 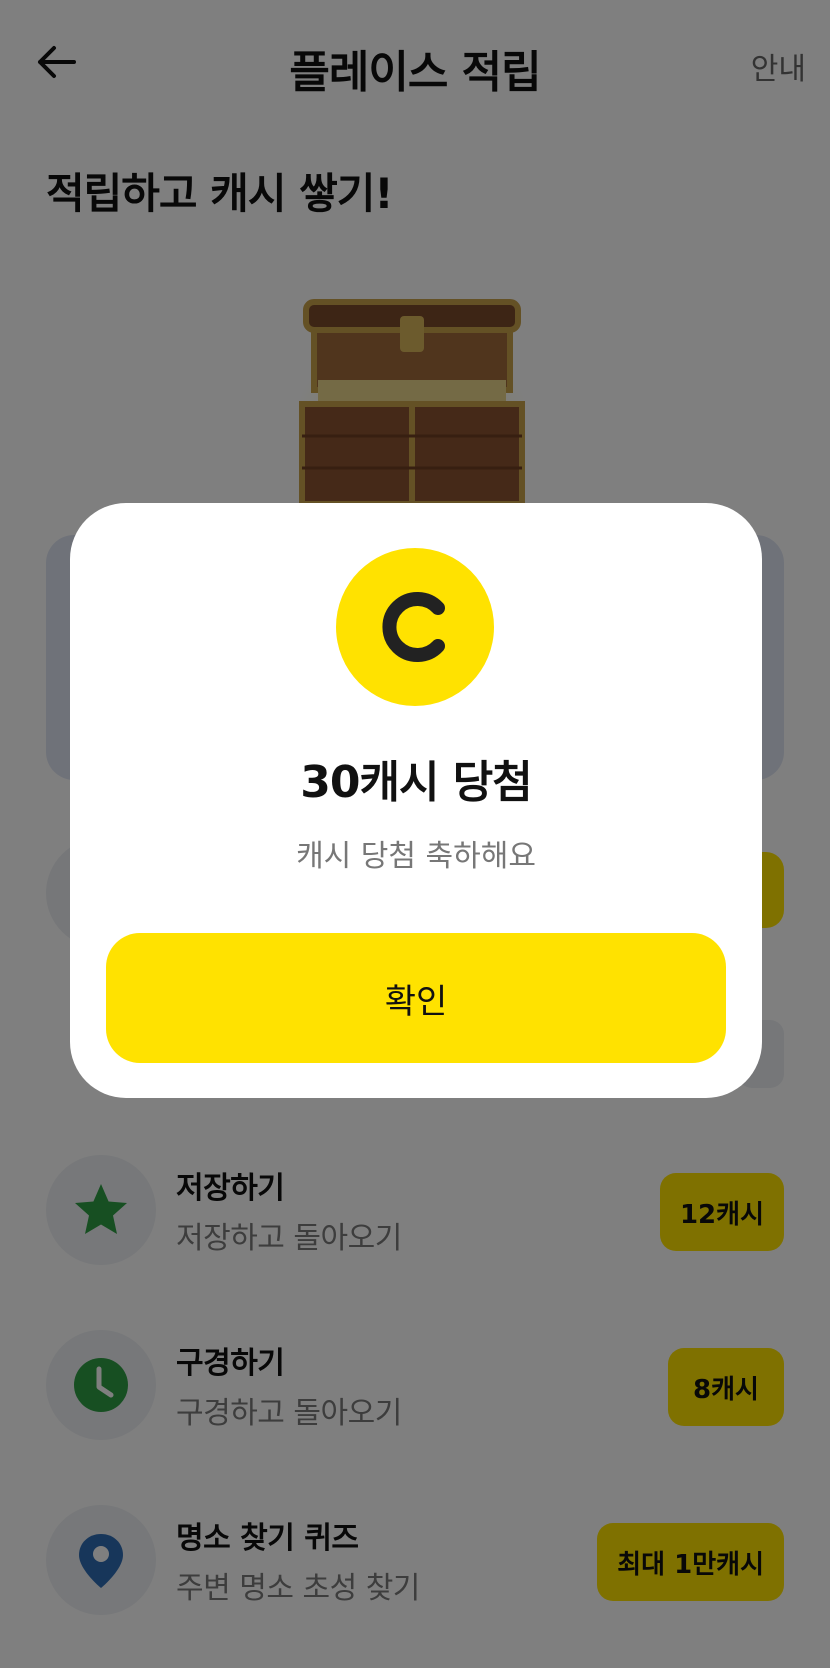 I want to click on coin-badge, so click(x=415, y=627).